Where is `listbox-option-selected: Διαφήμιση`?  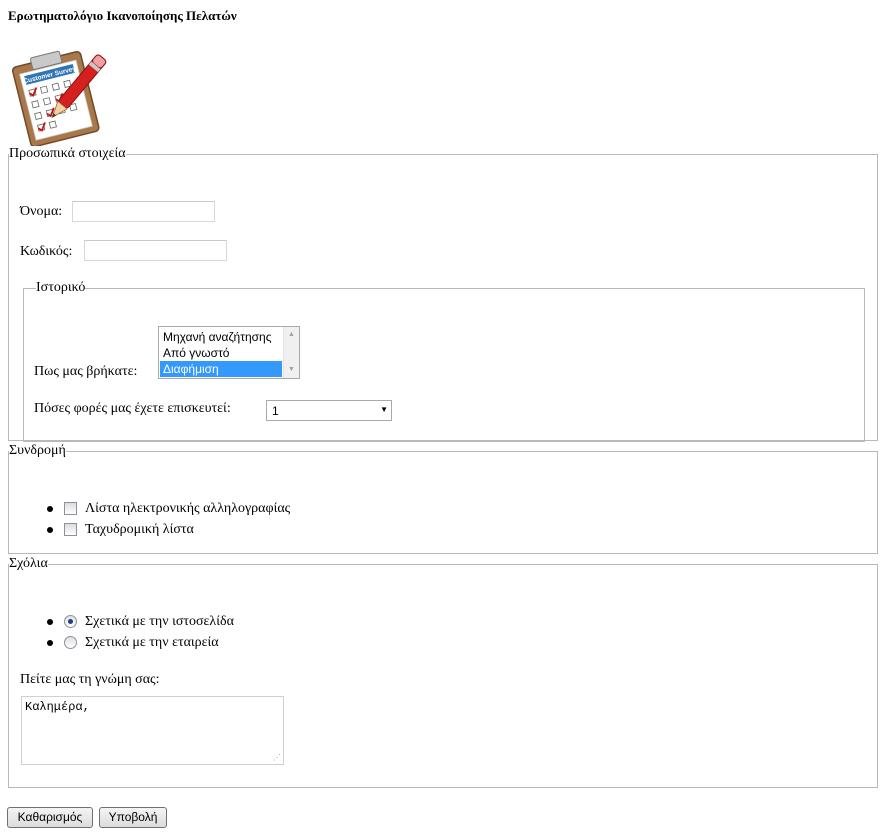 listbox-option-selected: Διαφήμιση is located at coordinates (221, 369).